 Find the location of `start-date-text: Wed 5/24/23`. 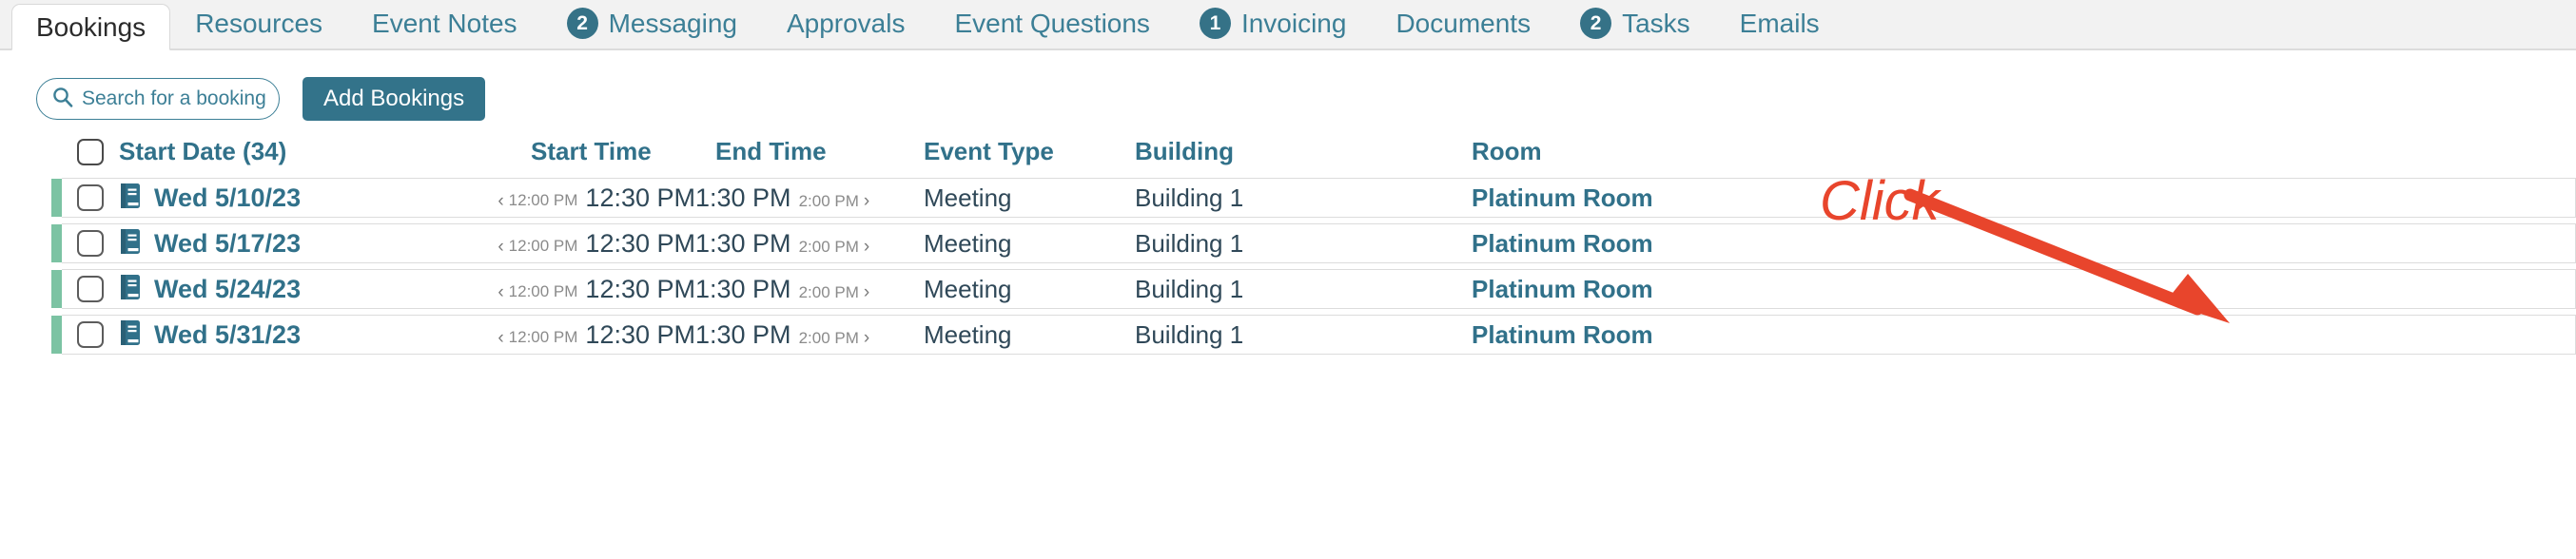

start-date-text: Wed 5/24/23 is located at coordinates (228, 288).